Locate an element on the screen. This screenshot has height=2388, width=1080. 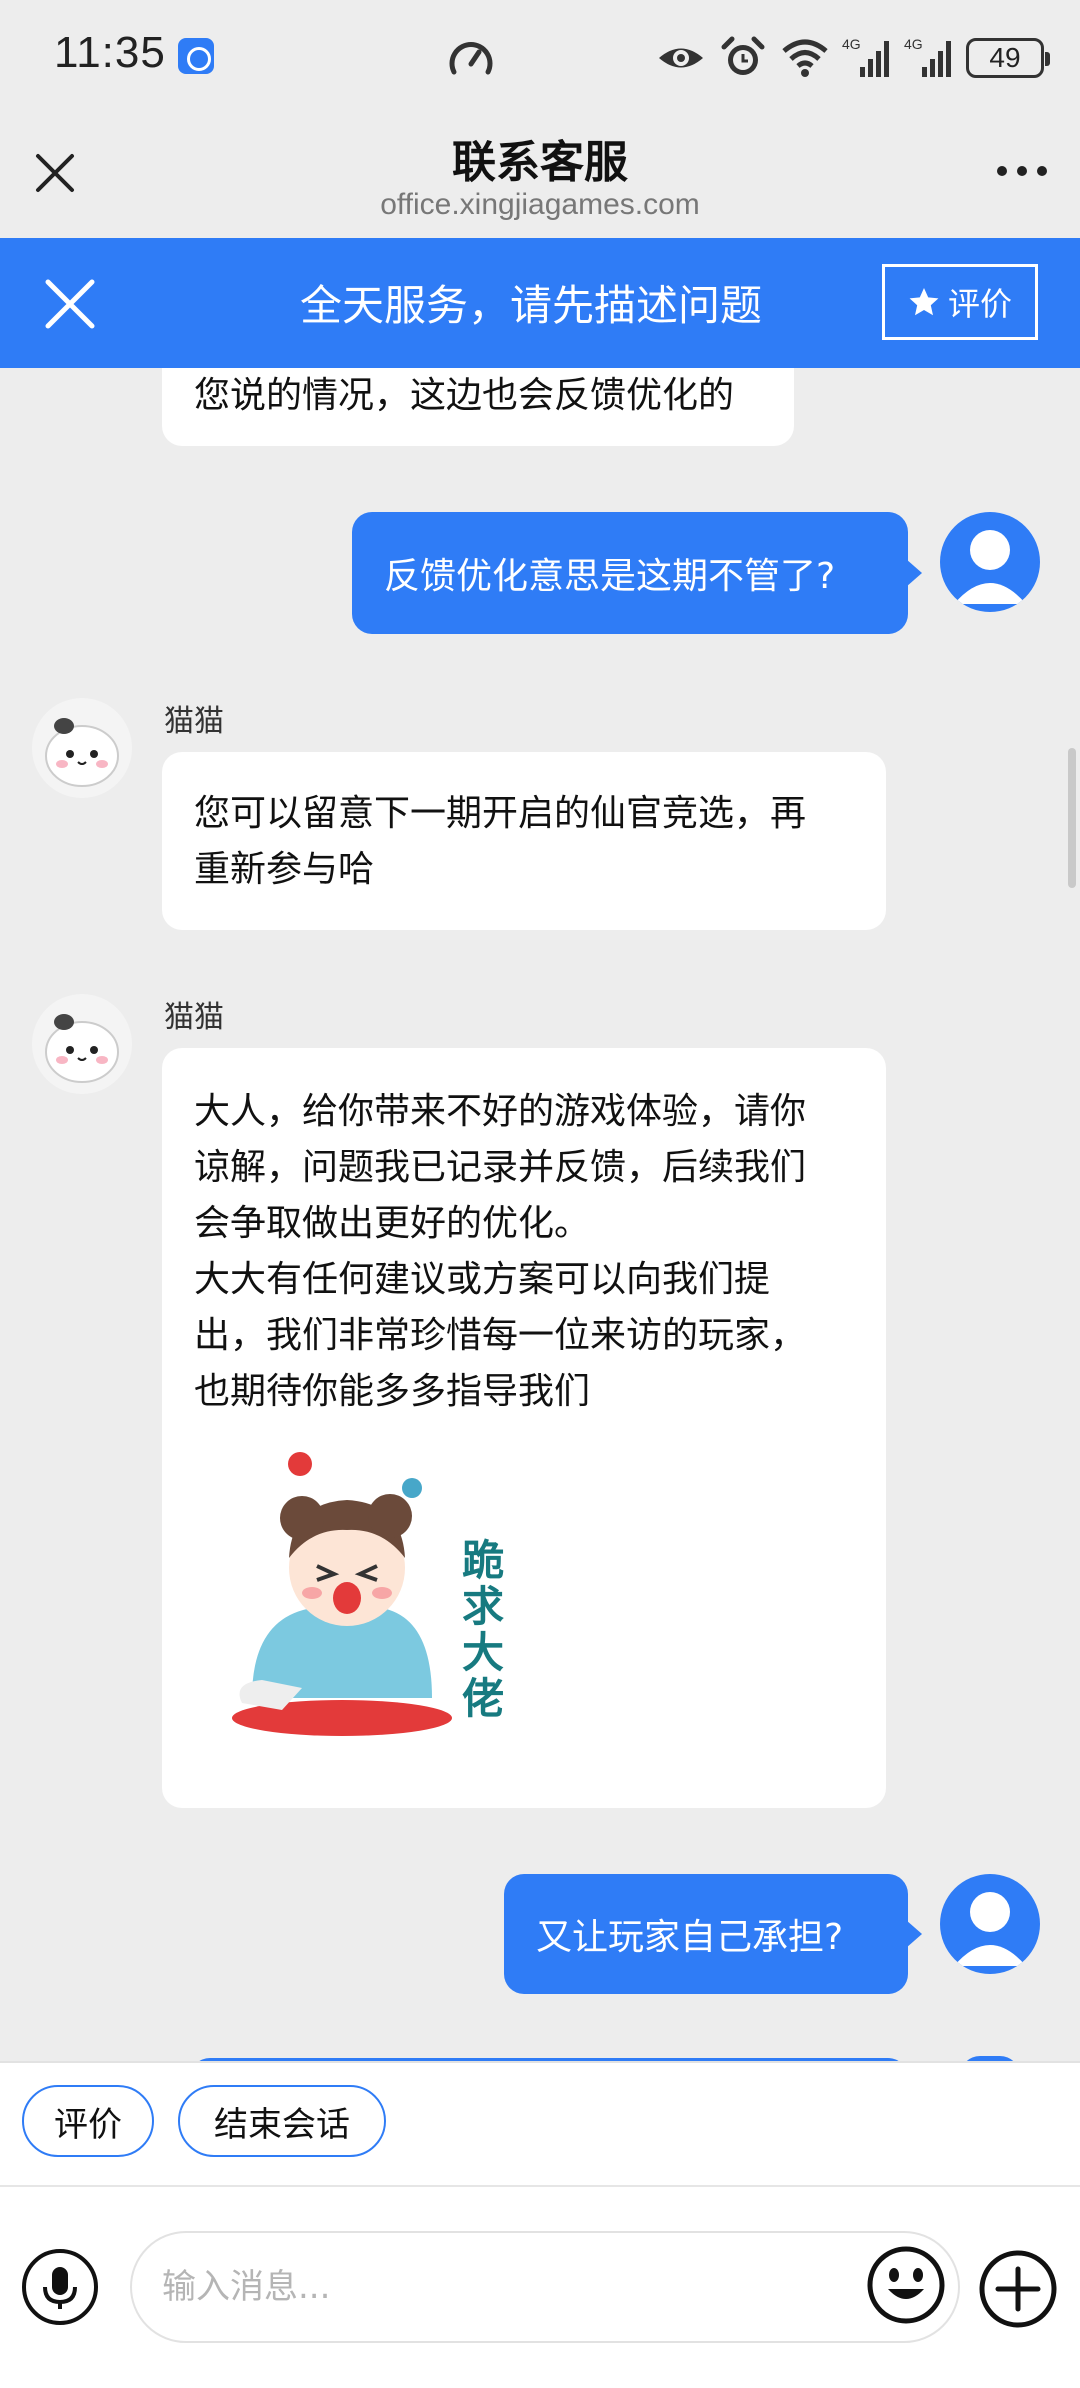
rate-button: 评价 is located at coordinates (960, 302).